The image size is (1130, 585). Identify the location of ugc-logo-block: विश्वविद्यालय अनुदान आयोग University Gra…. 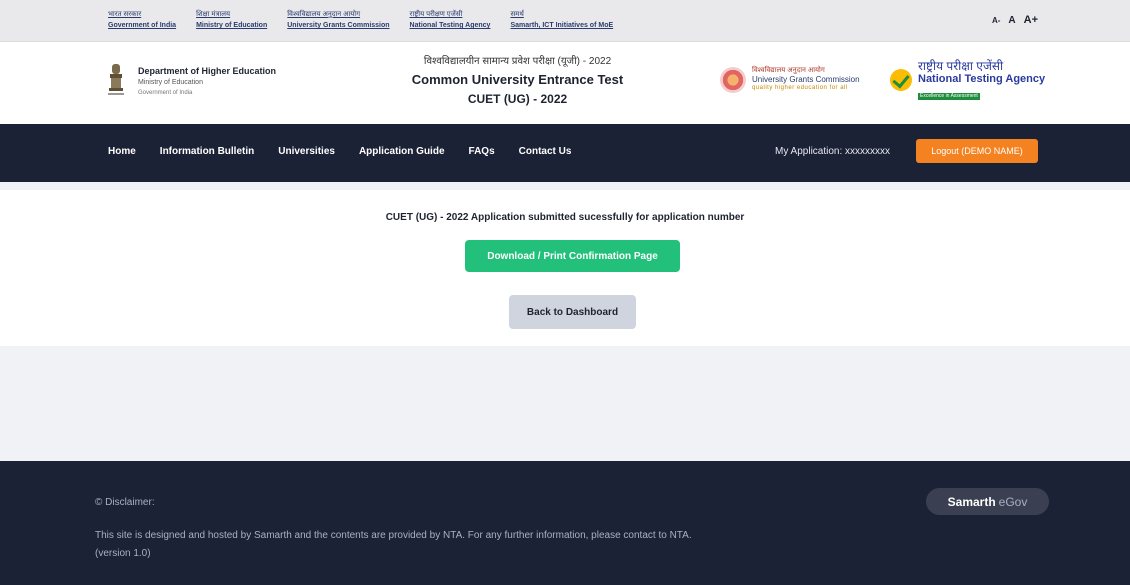
(790, 79).